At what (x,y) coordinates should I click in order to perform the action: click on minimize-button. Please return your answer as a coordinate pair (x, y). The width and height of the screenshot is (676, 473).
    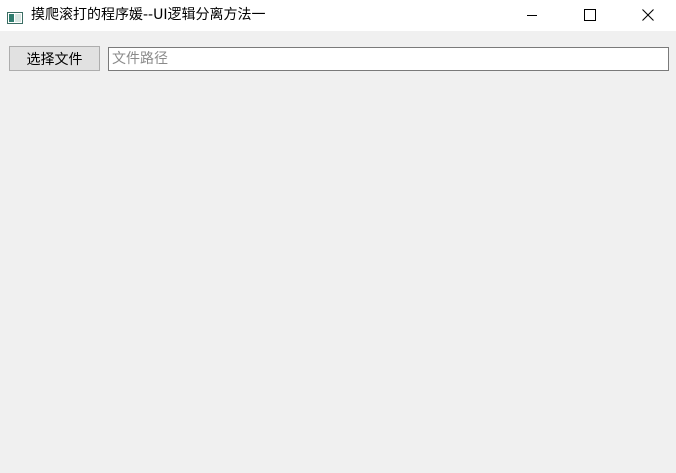
    Looking at the image, I should click on (532, 15).